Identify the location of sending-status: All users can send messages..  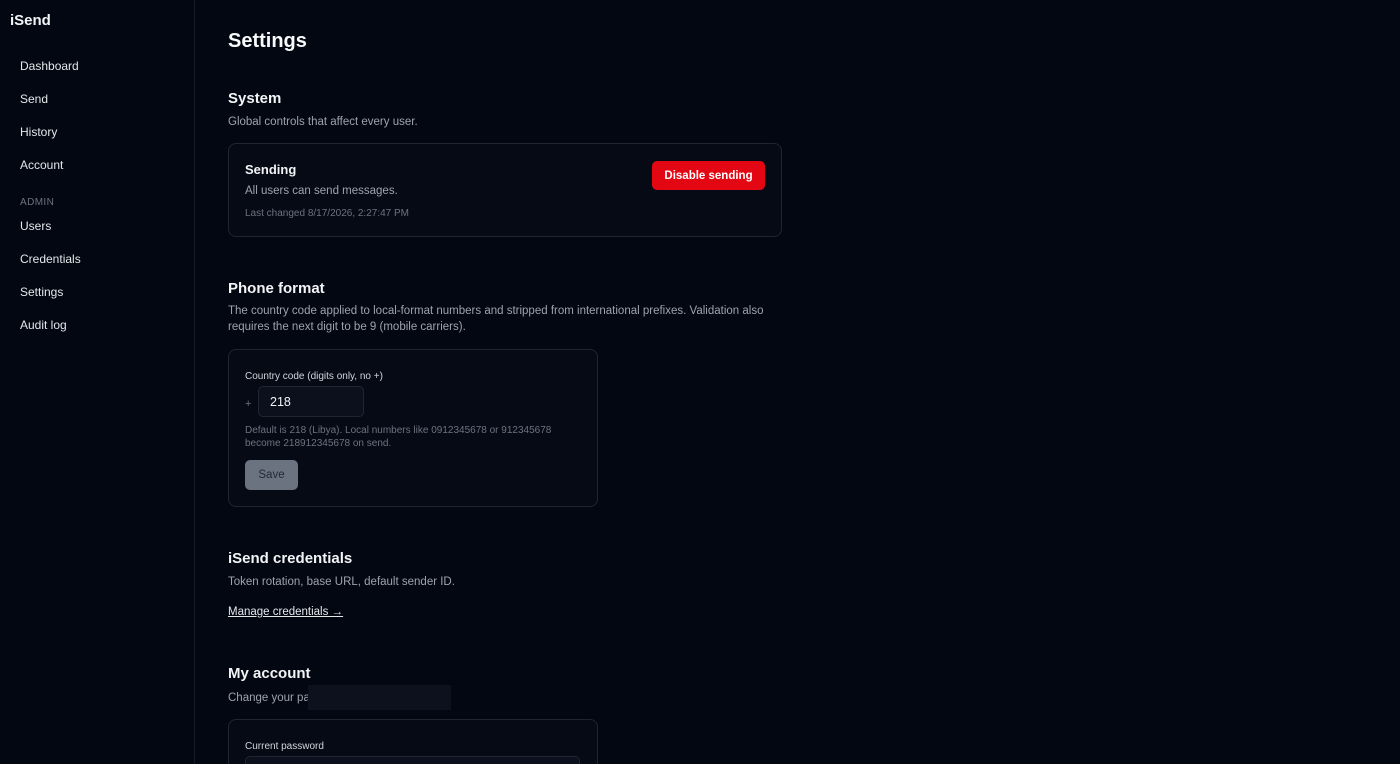
(321, 191).